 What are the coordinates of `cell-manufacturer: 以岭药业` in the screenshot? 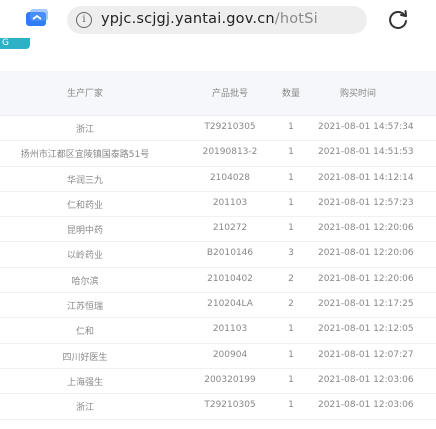 It's located at (84, 256).